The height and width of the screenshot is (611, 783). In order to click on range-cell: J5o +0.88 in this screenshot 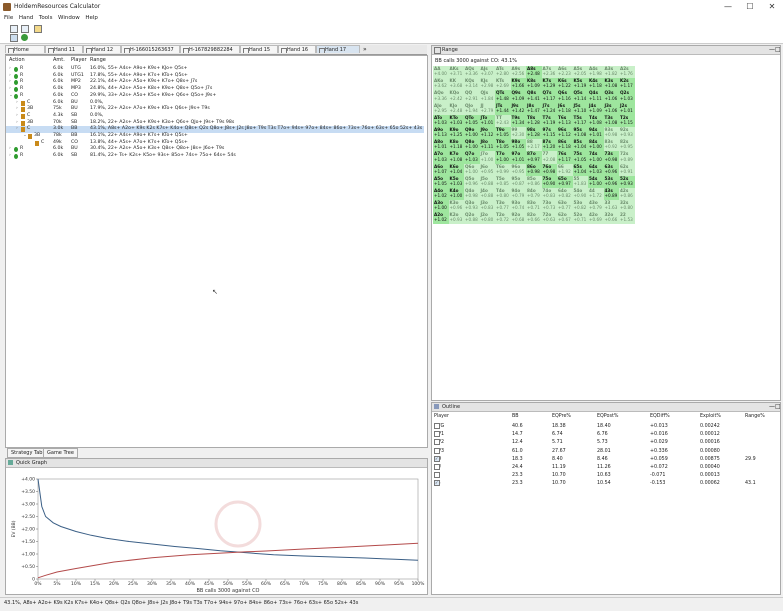, I will do `click(487, 181)`.